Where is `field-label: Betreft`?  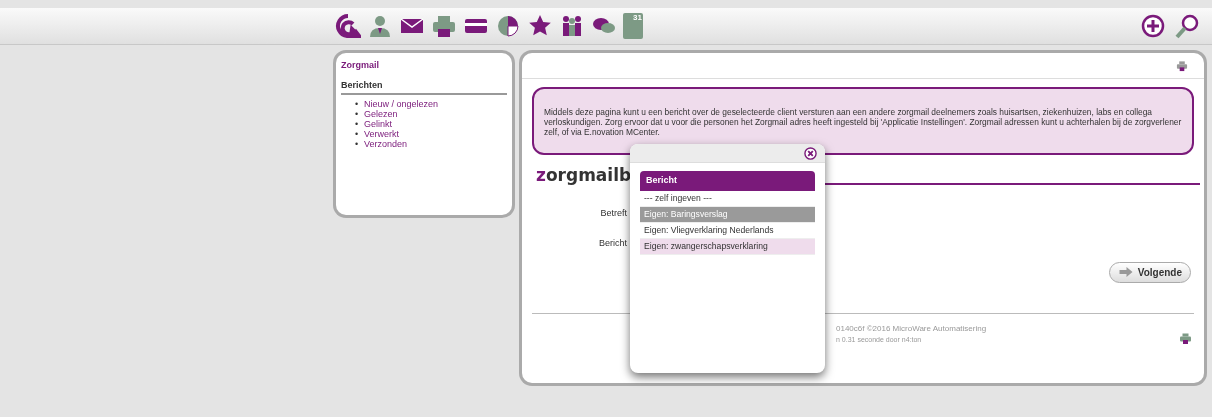
field-label: Betreft is located at coordinates (613, 213).